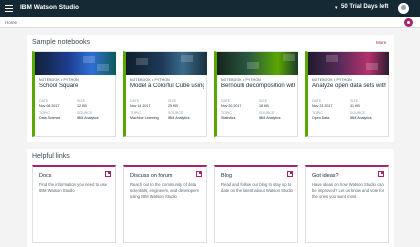  I want to click on link-title: Blog, so click(227, 176).